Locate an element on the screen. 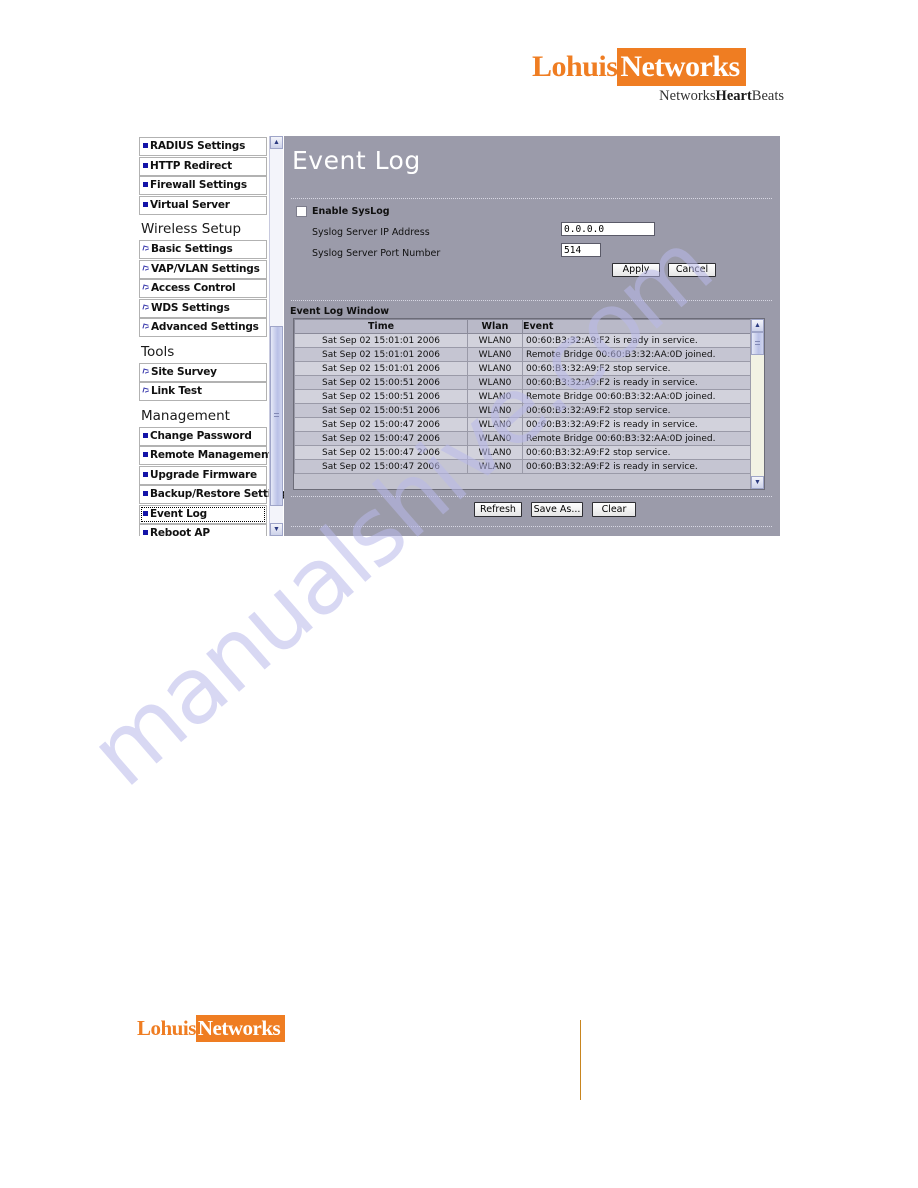  sidebar-item-label: Backup/Restore Settings is located at coordinates (217, 494).